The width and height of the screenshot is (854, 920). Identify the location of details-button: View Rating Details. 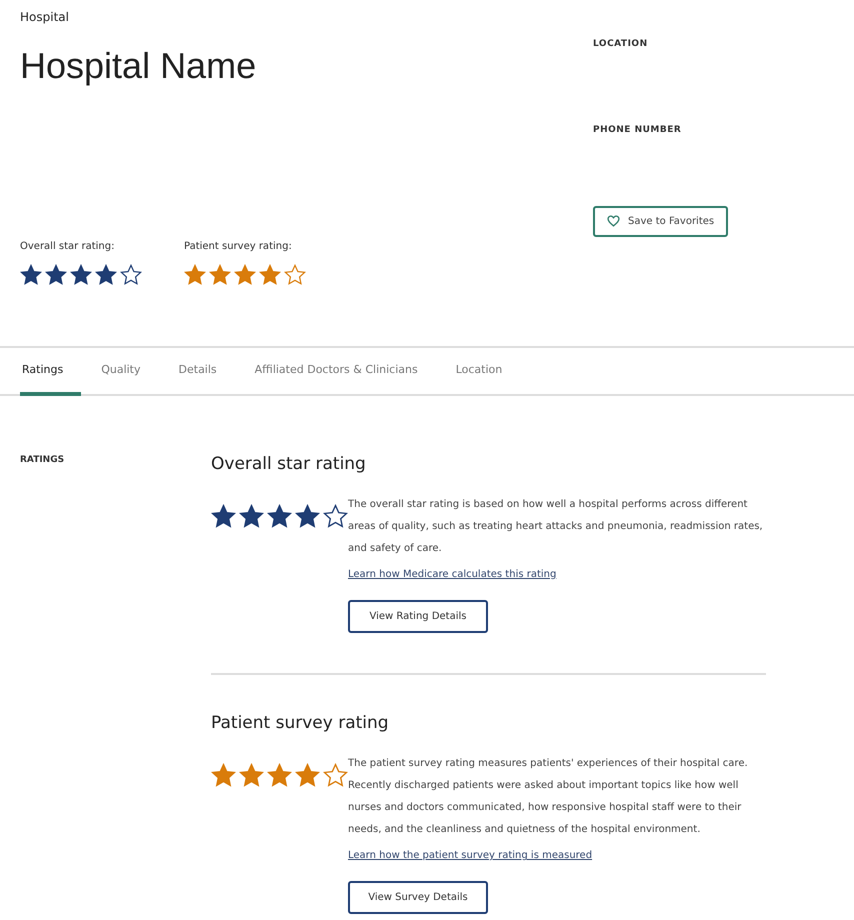
(418, 616).